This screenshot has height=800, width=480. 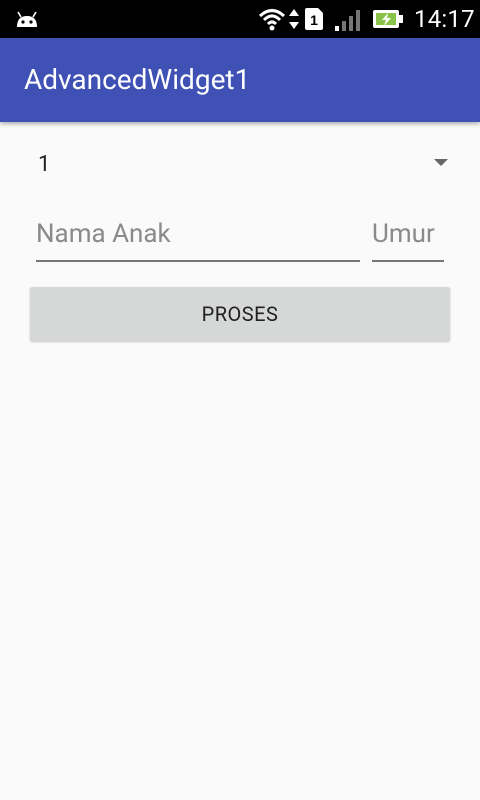 What do you see at coordinates (240, 19) in the screenshot?
I see `status-bar: 1 14:17` at bounding box center [240, 19].